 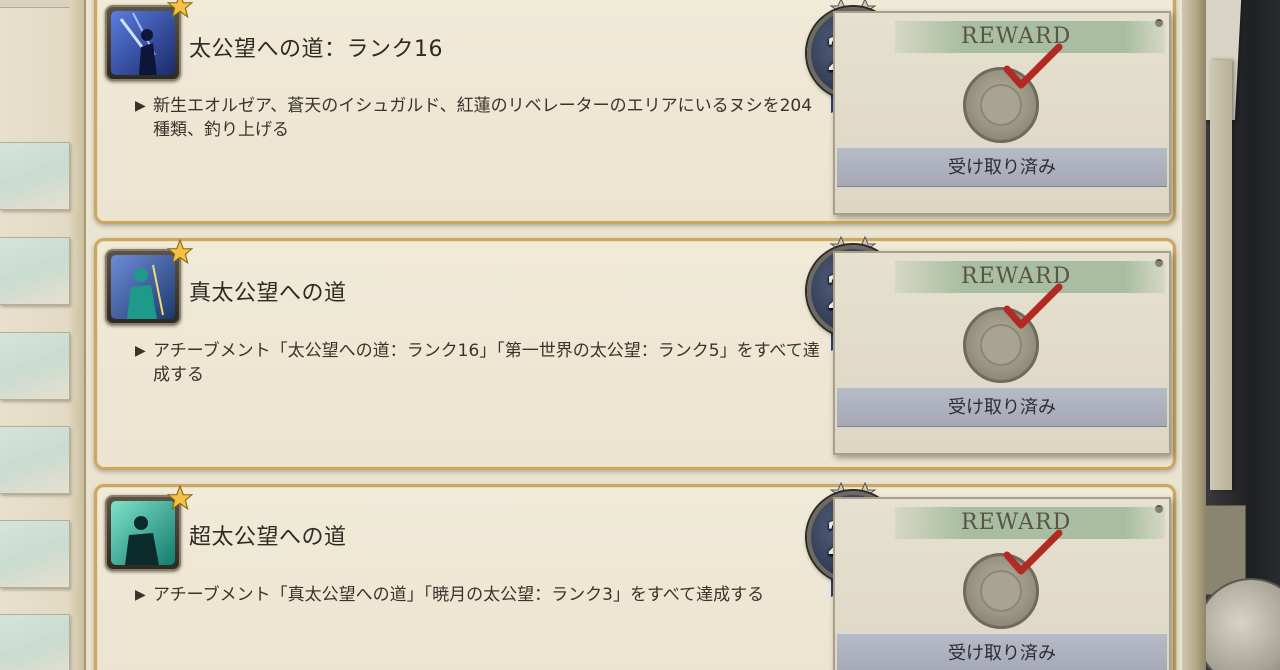 I want to click on achievement-description-text: アチーブメント「真太公望への道」「暁月の太公望：ランク3」をすべて達成する, so click(x=459, y=595).